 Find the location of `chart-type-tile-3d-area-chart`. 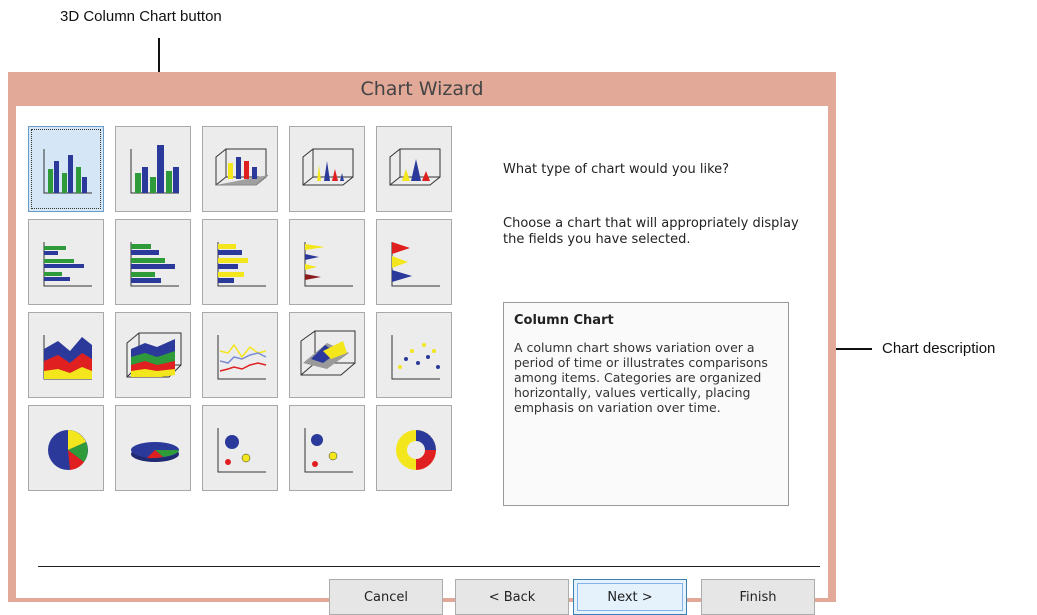

chart-type-tile-3d-area-chart is located at coordinates (153, 355).